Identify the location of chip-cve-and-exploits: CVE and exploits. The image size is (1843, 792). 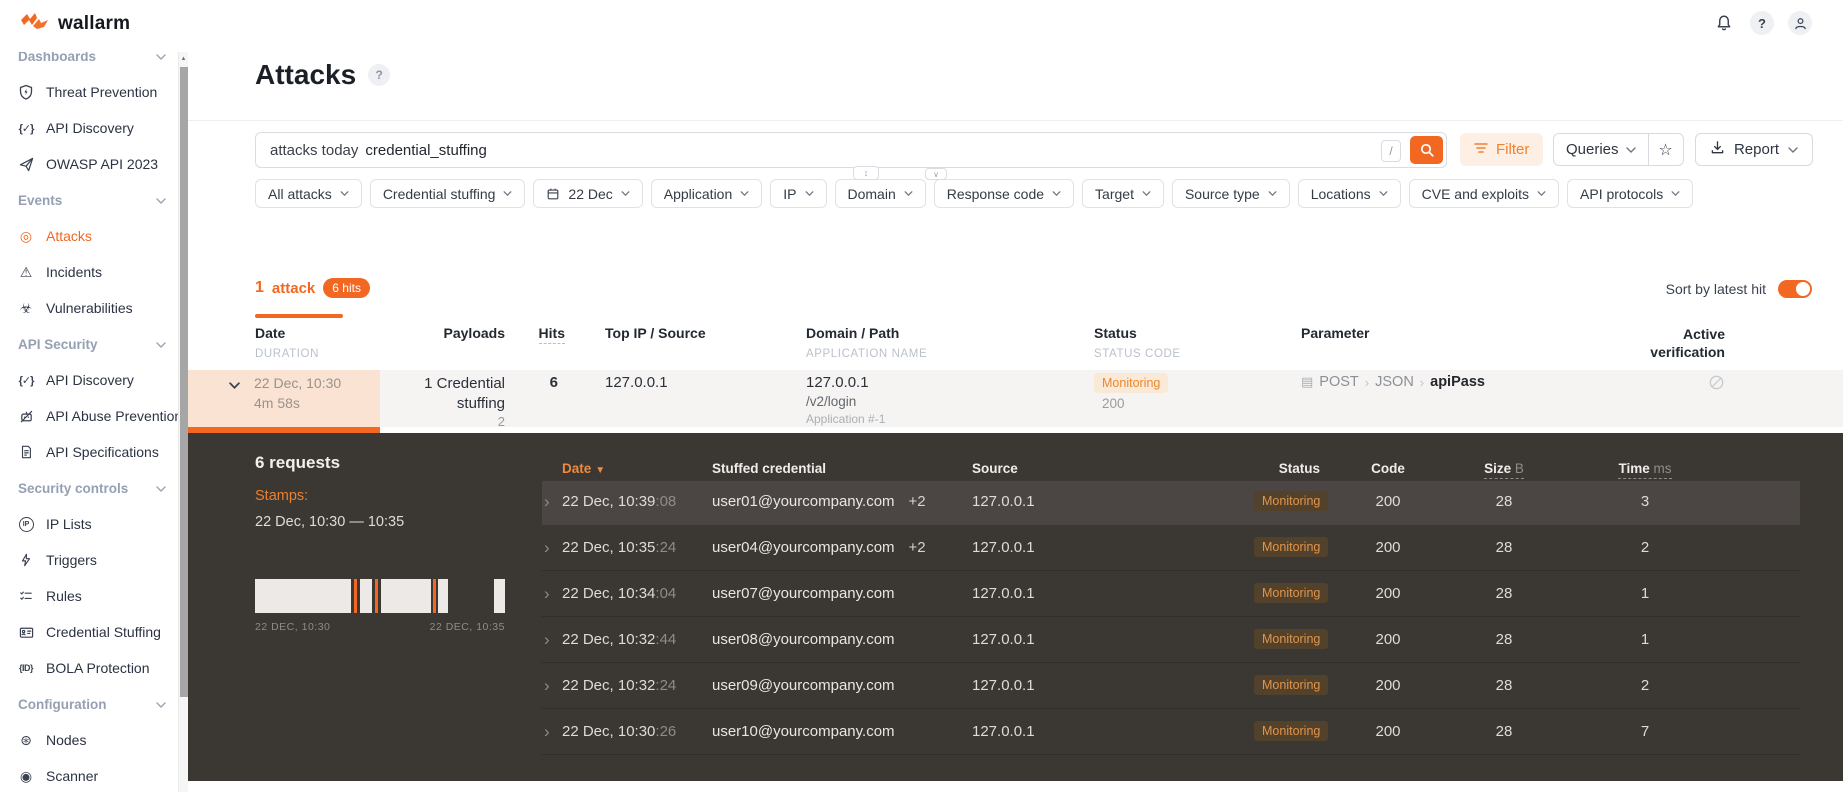
(1484, 193).